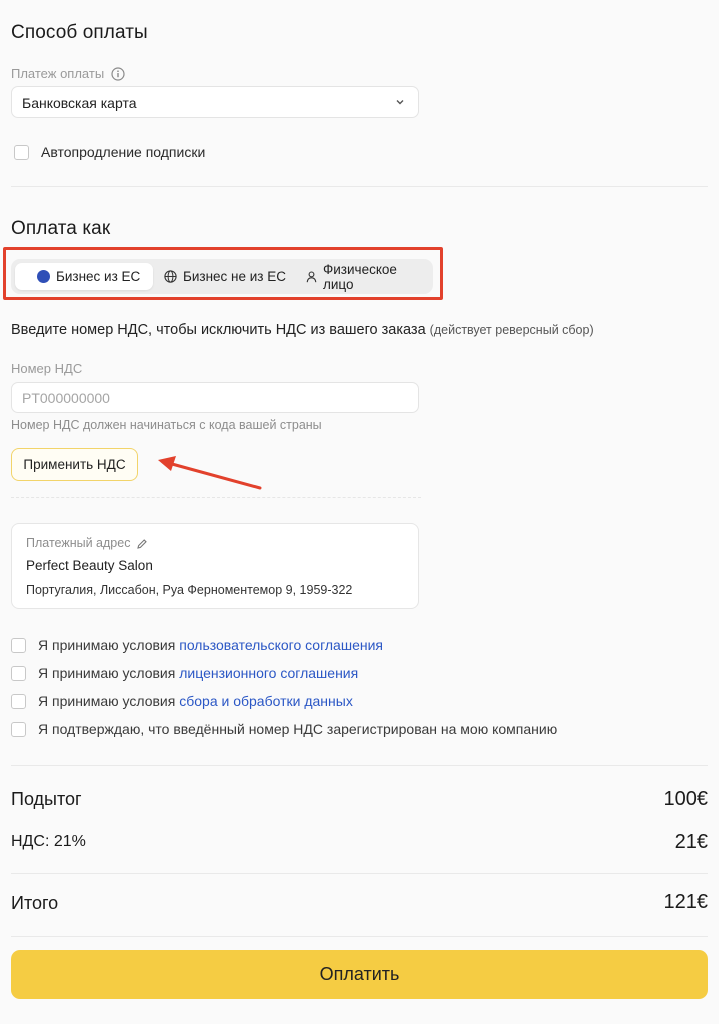 The width and height of the screenshot is (719, 1024). Describe the element at coordinates (686, 799) in the screenshot. I see `subtotal-value: 100€` at that location.